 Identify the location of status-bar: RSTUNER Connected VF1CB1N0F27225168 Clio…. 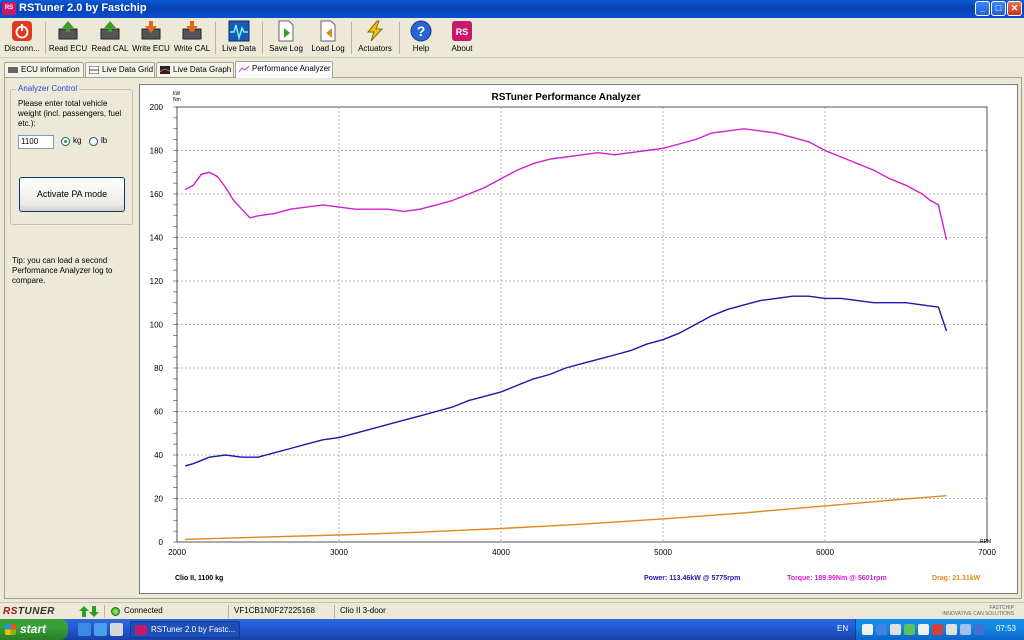
(512, 610).